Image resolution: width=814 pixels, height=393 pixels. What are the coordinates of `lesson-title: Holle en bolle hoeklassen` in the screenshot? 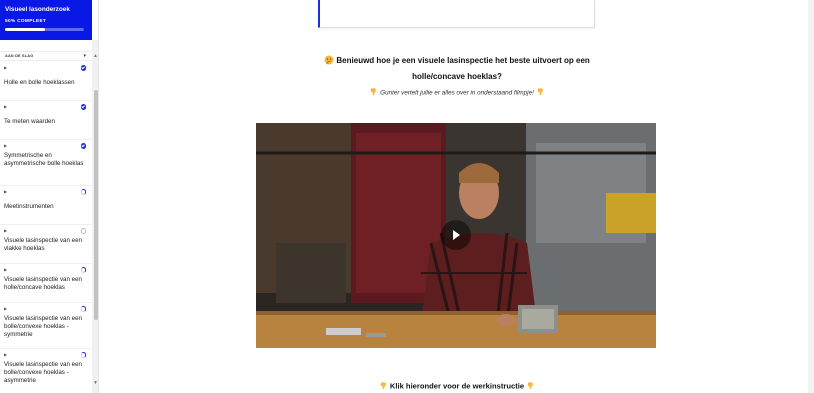 It's located at (39, 82).